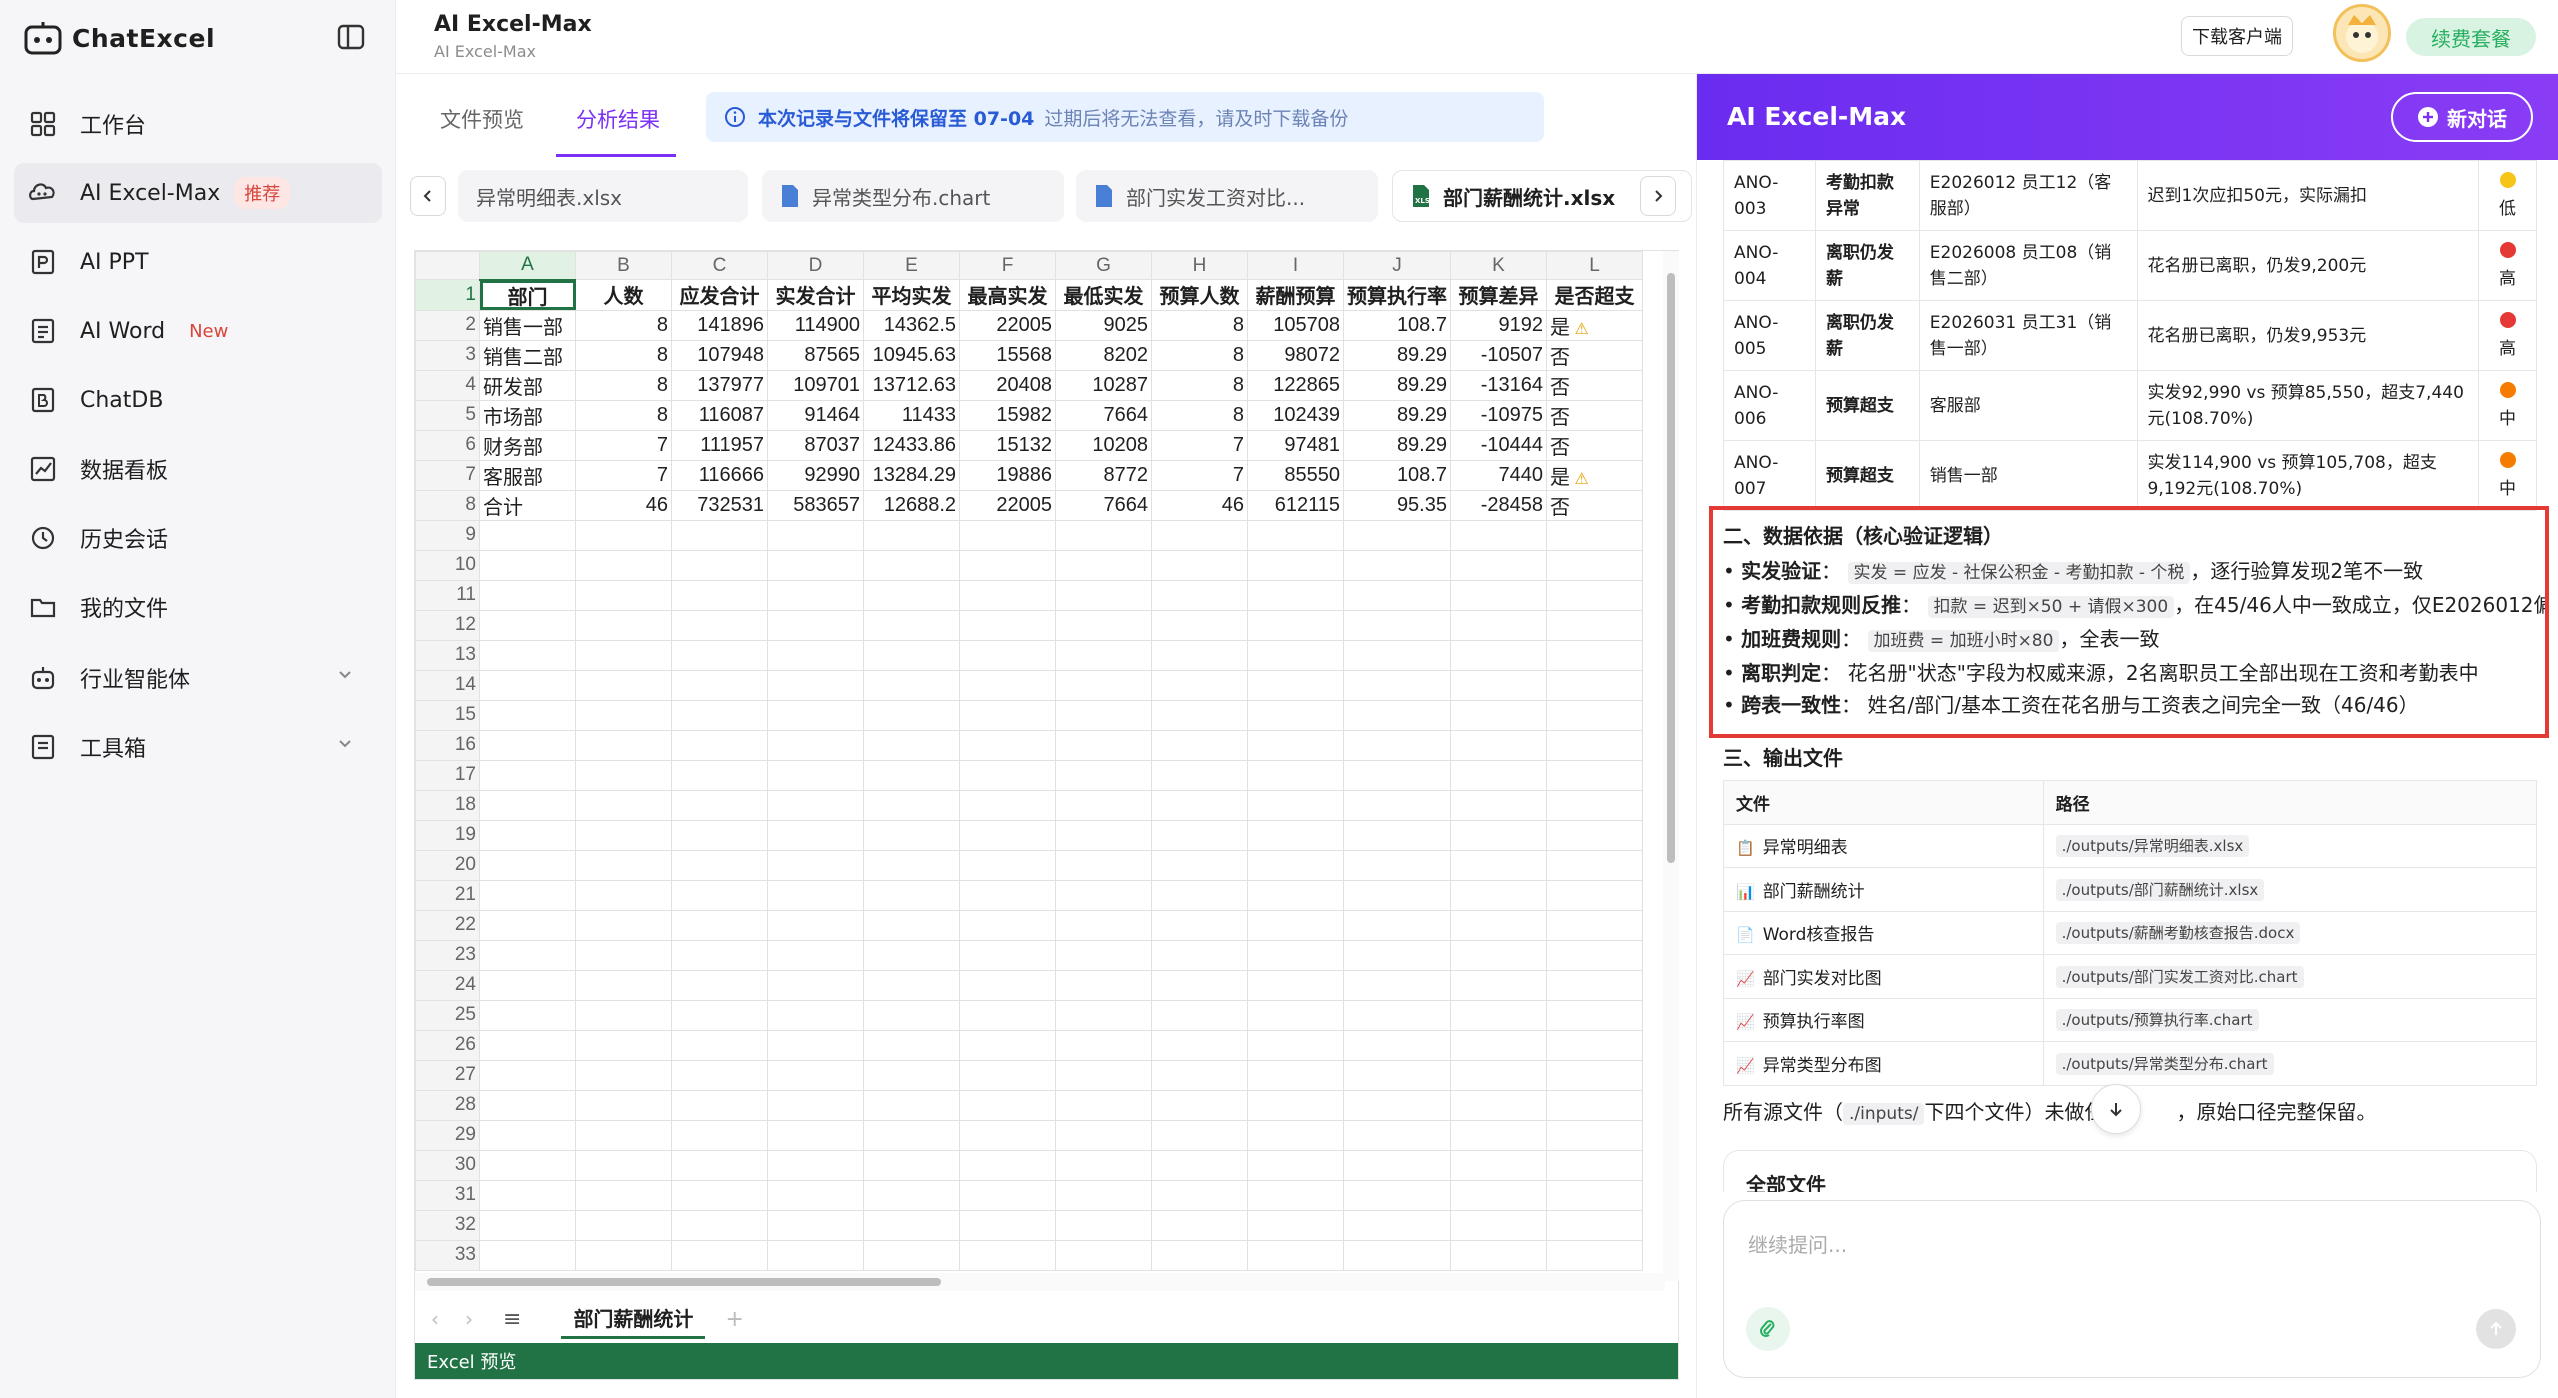  I want to click on cell: 11433, so click(911, 415).